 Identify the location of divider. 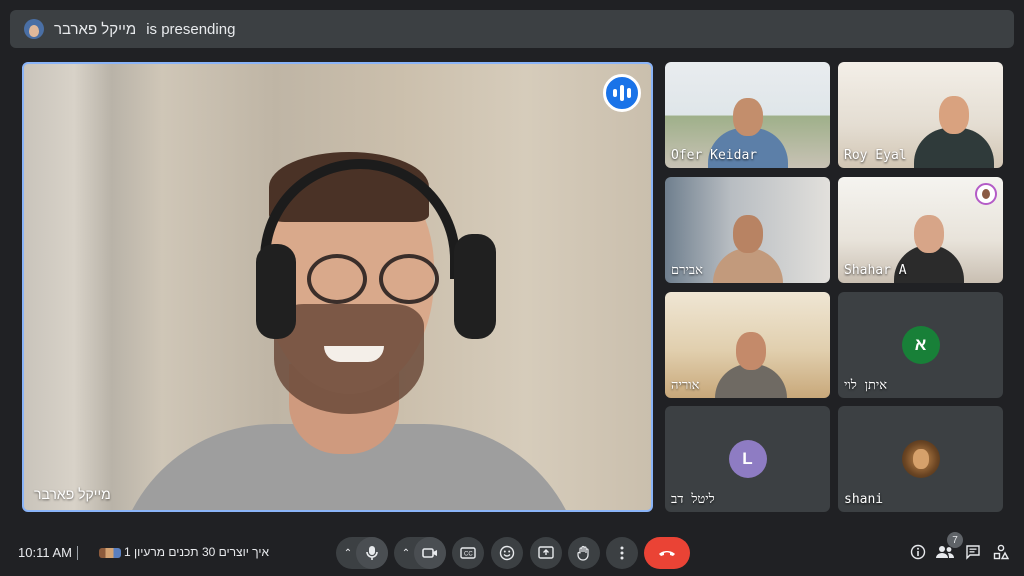
(77, 553).